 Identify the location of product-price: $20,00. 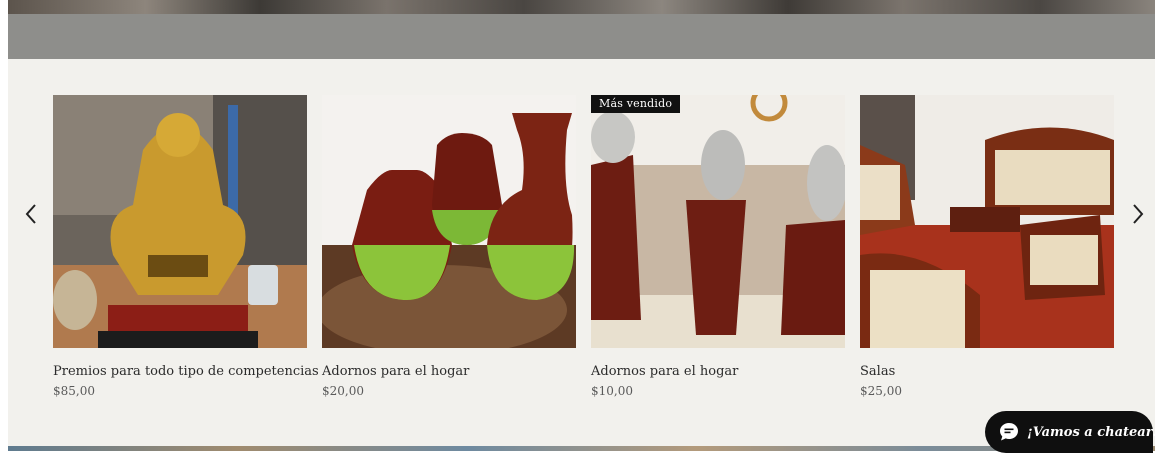
(343, 391).